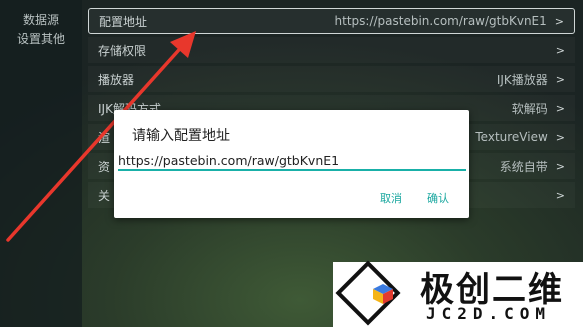  I want to click on sidebar-item-data-source: 数据源, so click(41, 19).